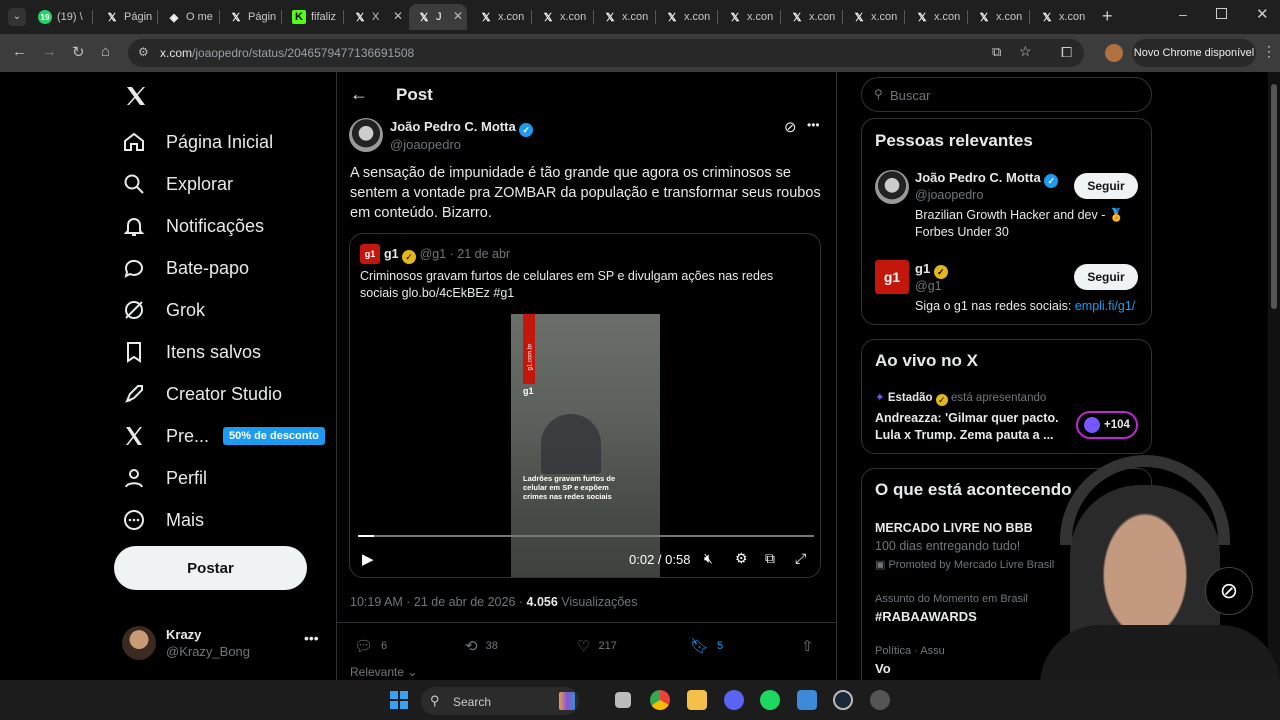  I want to click on person-avatar, so click(892, 187).